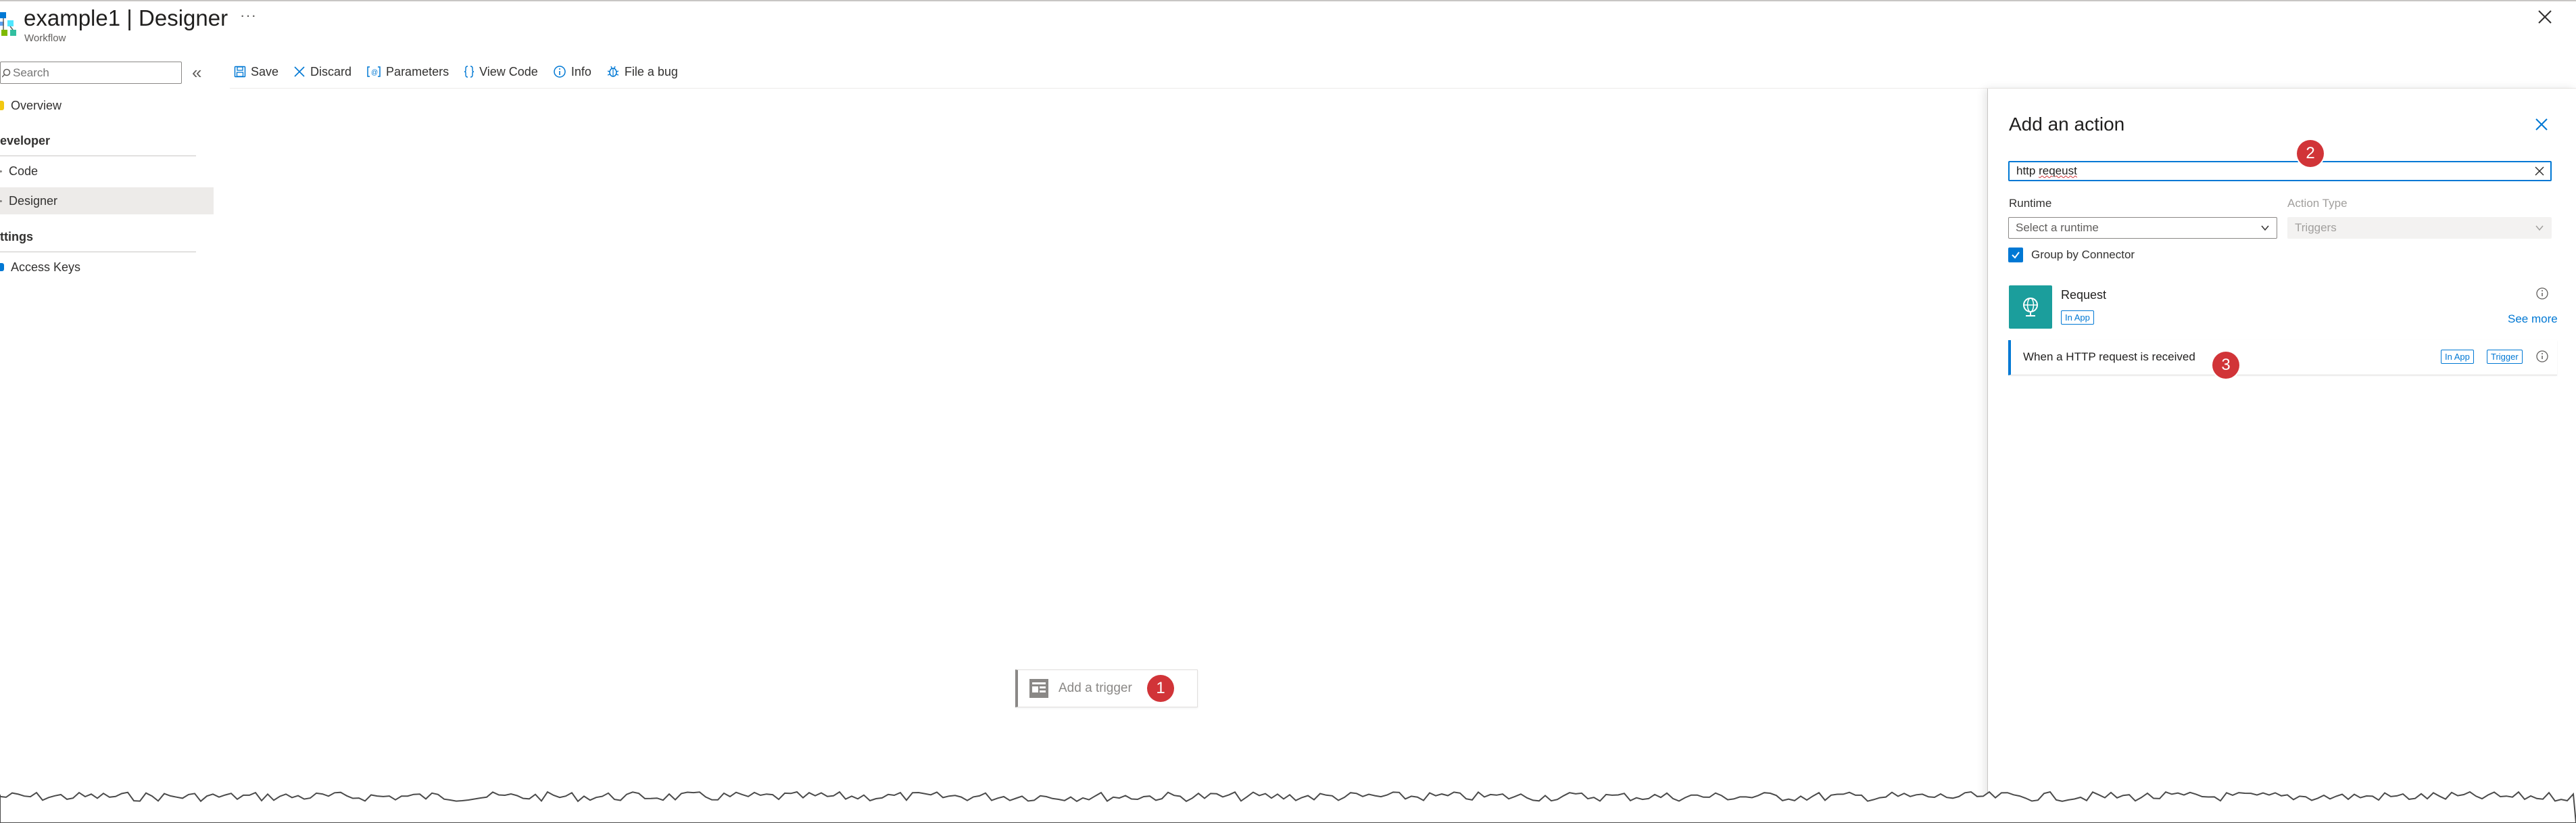 This screenshot has width=2576, height=823. I want to click on page-subtitle: Workflow, so click(45, 38).